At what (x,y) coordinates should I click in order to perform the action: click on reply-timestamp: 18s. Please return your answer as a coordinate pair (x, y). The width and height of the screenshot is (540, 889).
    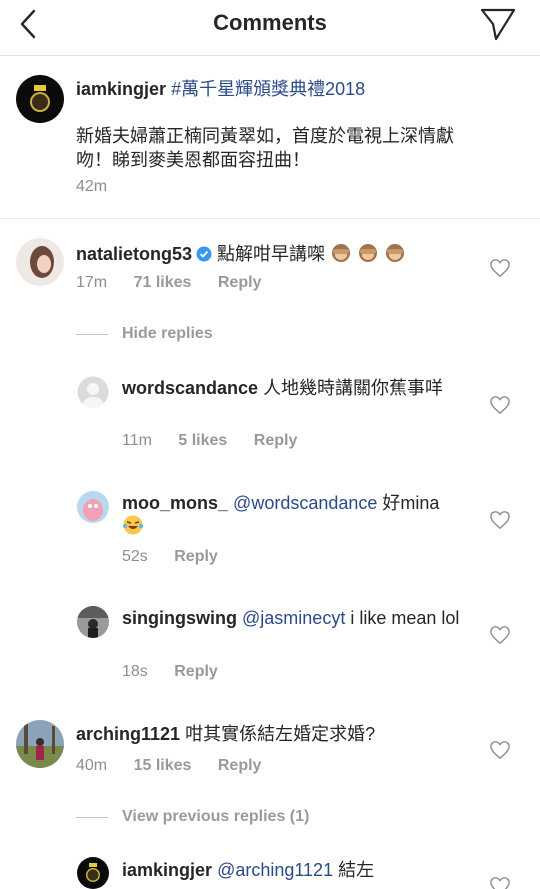
    Looking at the image, I should click on (135, 671).